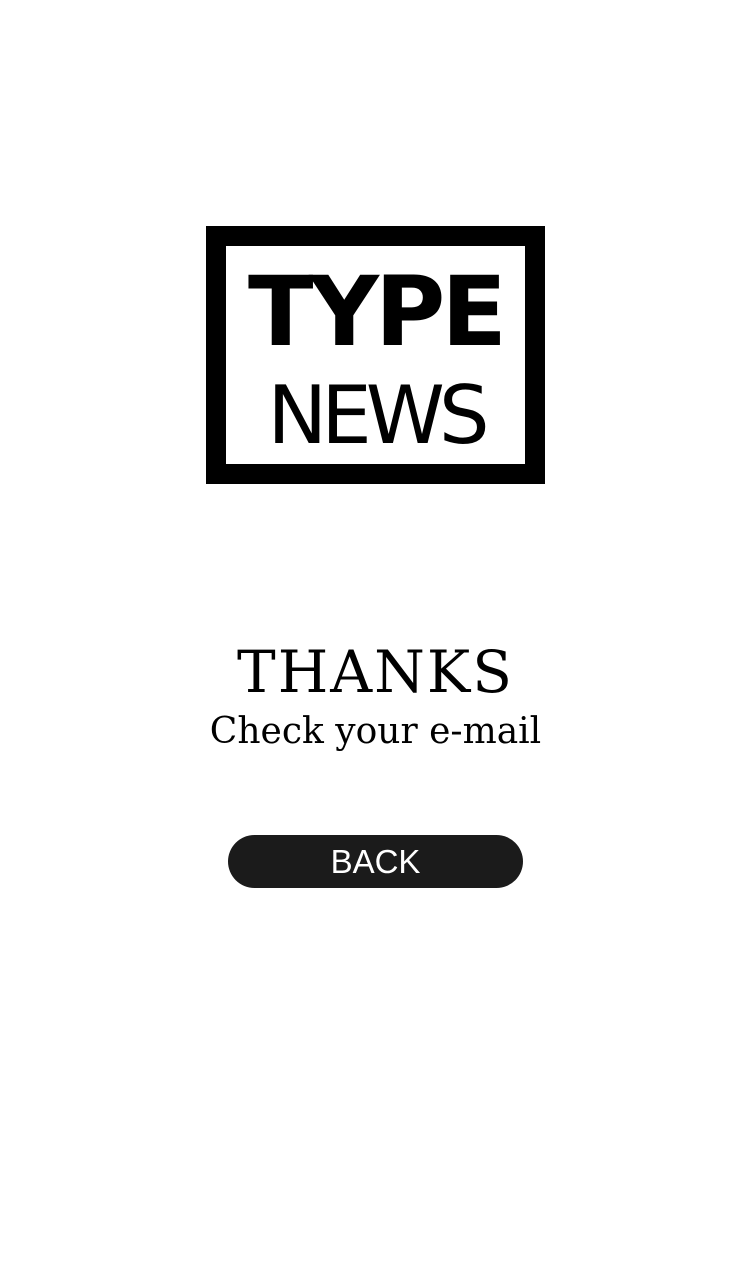 The image size is (751, 1278). I want to click on type-news-logo: TYPE NEWS, so click(375, 355).